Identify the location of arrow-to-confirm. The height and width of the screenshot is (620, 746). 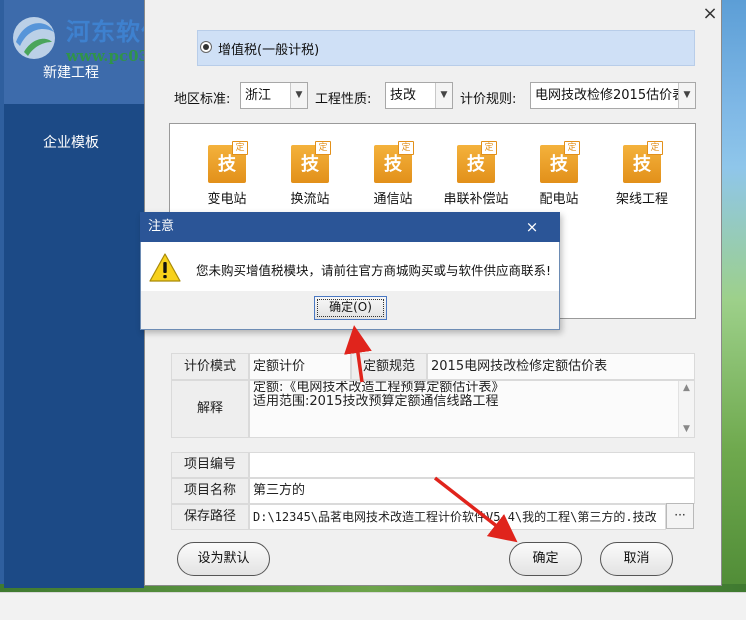
(475, 509).